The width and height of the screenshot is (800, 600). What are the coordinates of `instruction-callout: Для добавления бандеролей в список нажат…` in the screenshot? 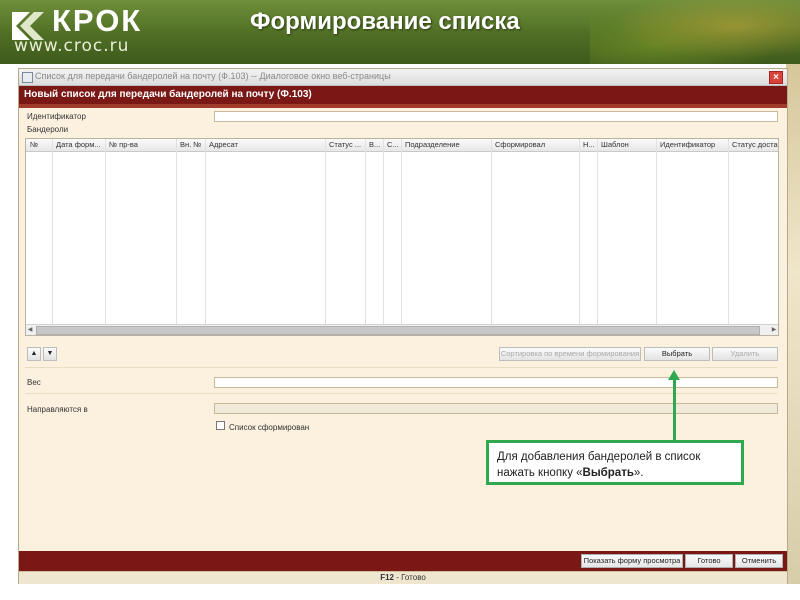 It's located at (615, 462).